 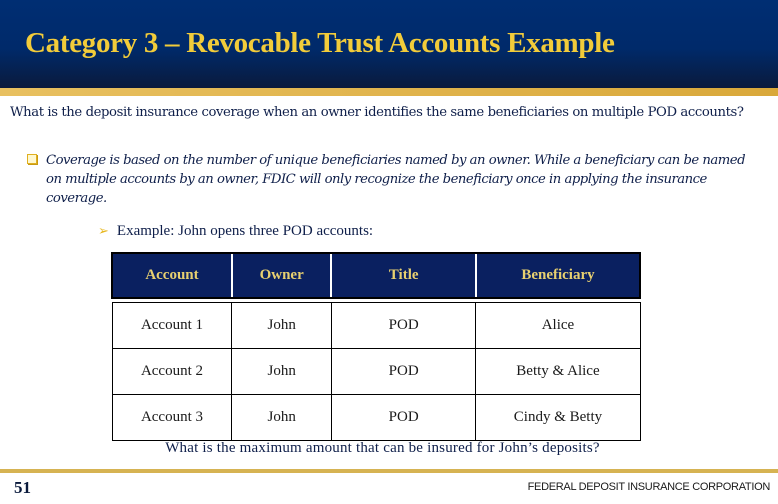 I want to click on cell-beneficiary: Betty & Alice, so click(x=558, y=371).